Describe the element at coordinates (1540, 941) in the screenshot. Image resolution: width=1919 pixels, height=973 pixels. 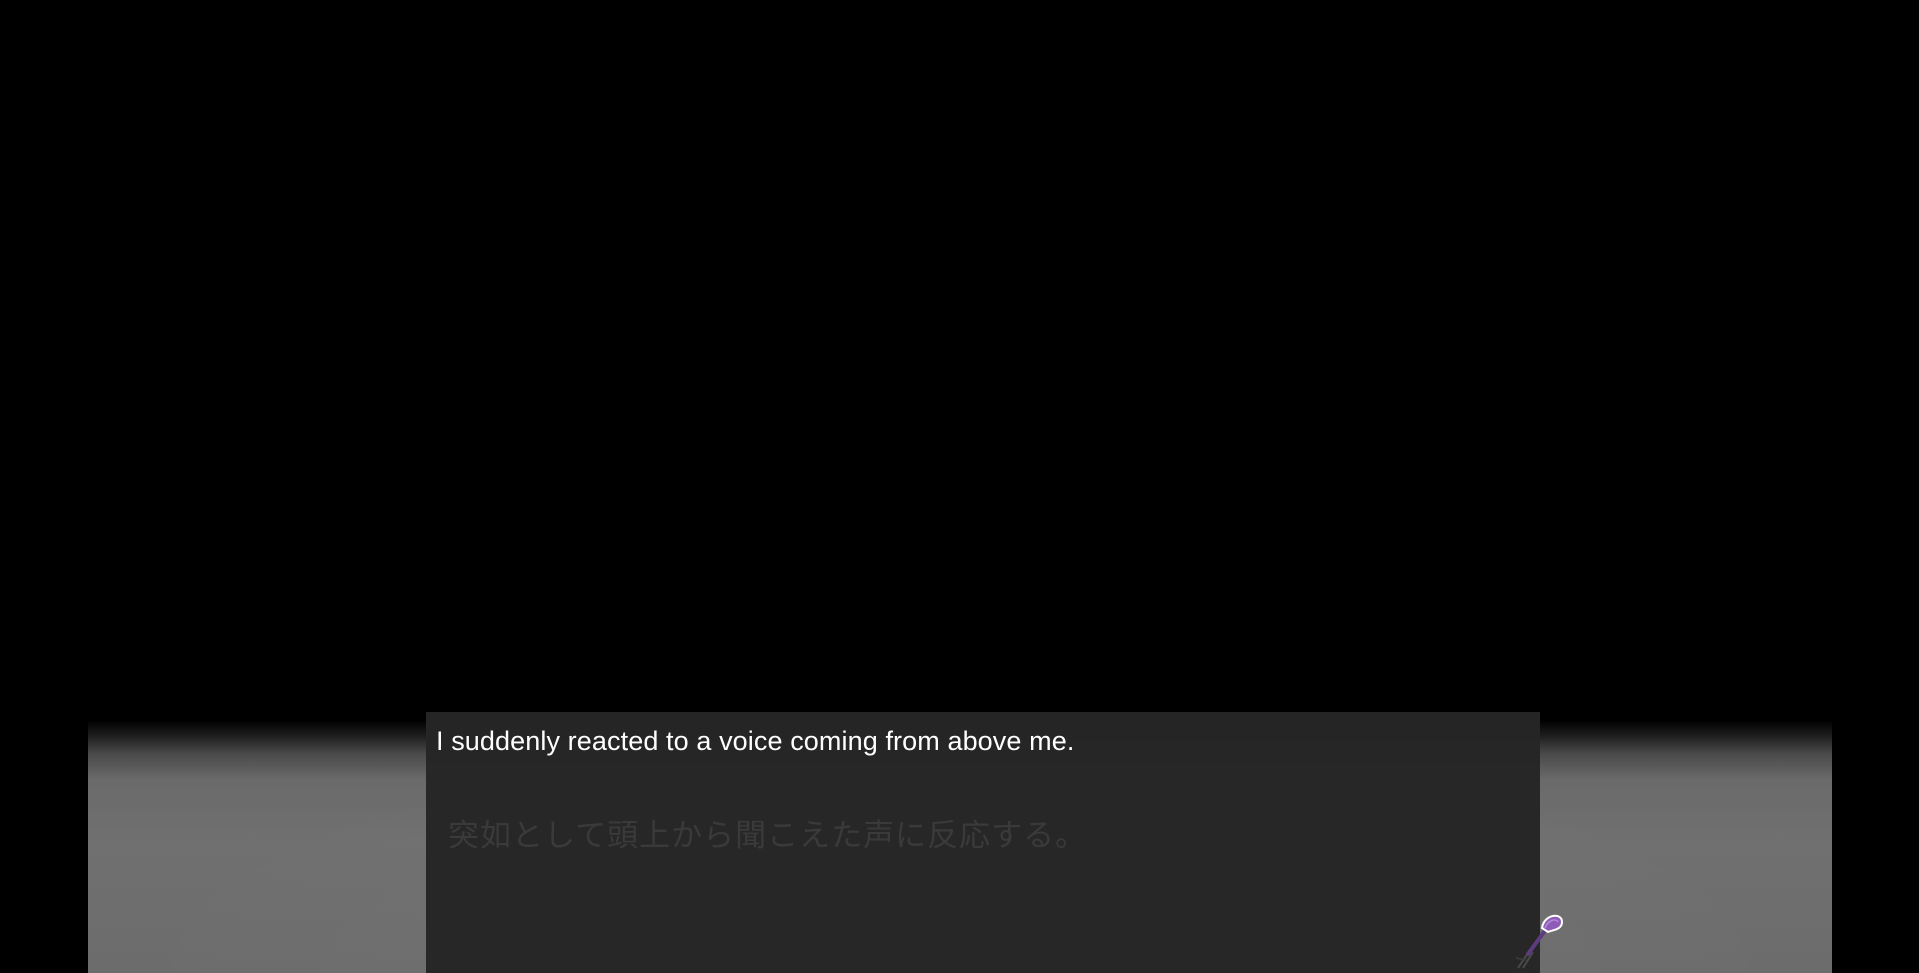
I see `quill-pen-icon` at that location.